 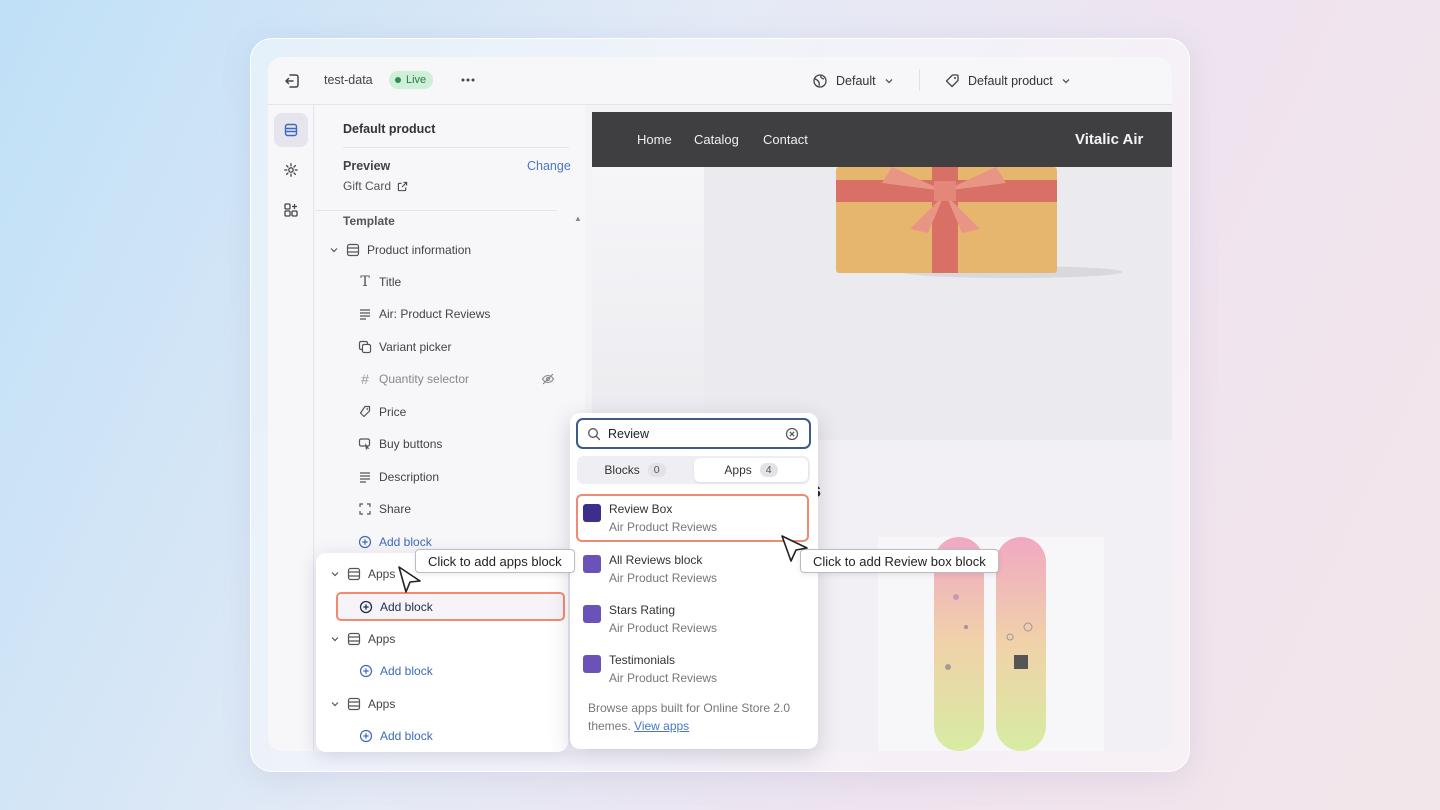 I want to click on sections-rail-button, so click(x=291, y=130).